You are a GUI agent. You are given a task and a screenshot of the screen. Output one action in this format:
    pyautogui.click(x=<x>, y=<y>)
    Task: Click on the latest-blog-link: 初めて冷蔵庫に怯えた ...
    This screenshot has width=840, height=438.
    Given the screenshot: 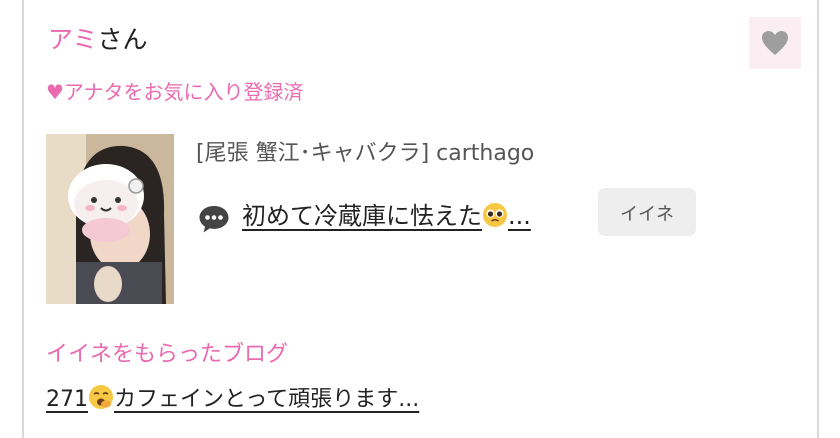 What is the action you would take?
    pyautogui.click(x=386, y=216)
    